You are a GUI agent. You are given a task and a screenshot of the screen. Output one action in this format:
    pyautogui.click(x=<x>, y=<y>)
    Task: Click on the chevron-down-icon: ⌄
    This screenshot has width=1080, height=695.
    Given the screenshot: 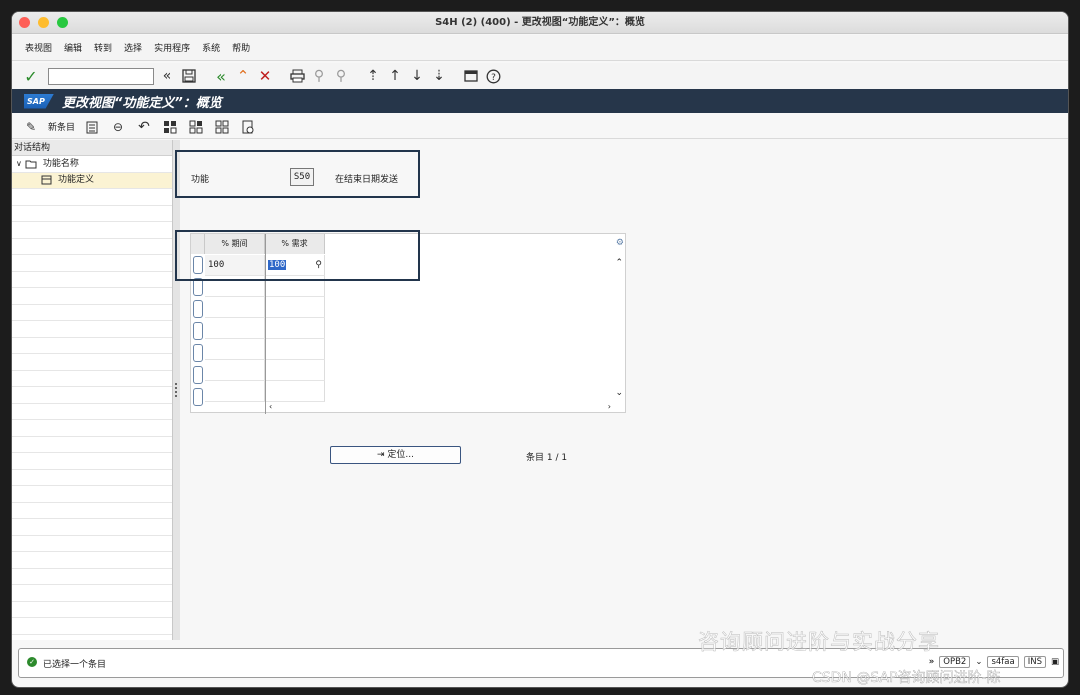 What is the action you would take?
    pyautogui.click(x=978, y=662)
    